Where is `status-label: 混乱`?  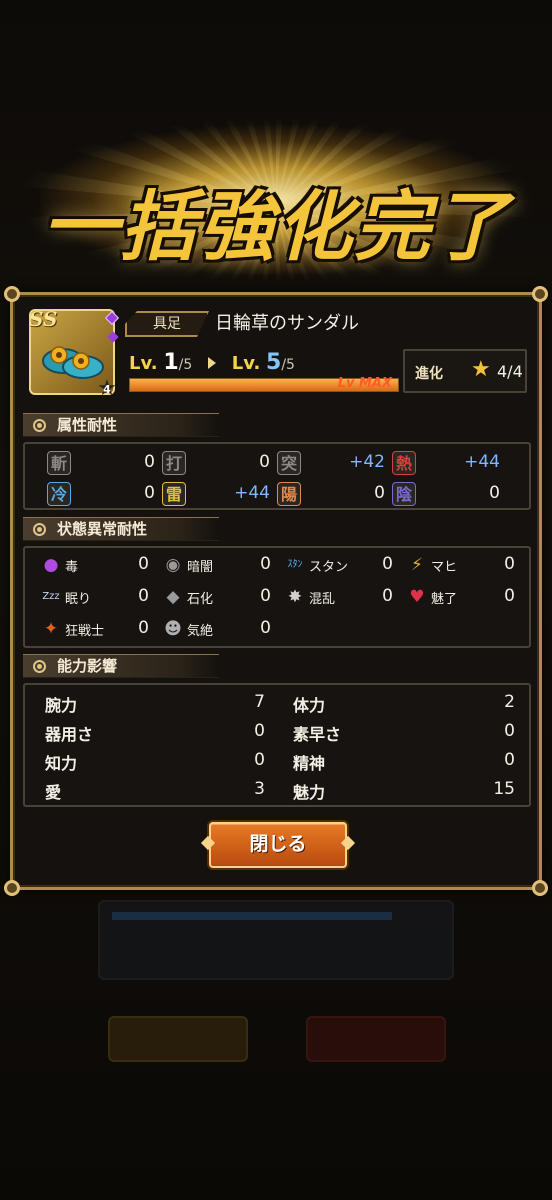 status-label: 混乱 is located at coordinates (322, 599).